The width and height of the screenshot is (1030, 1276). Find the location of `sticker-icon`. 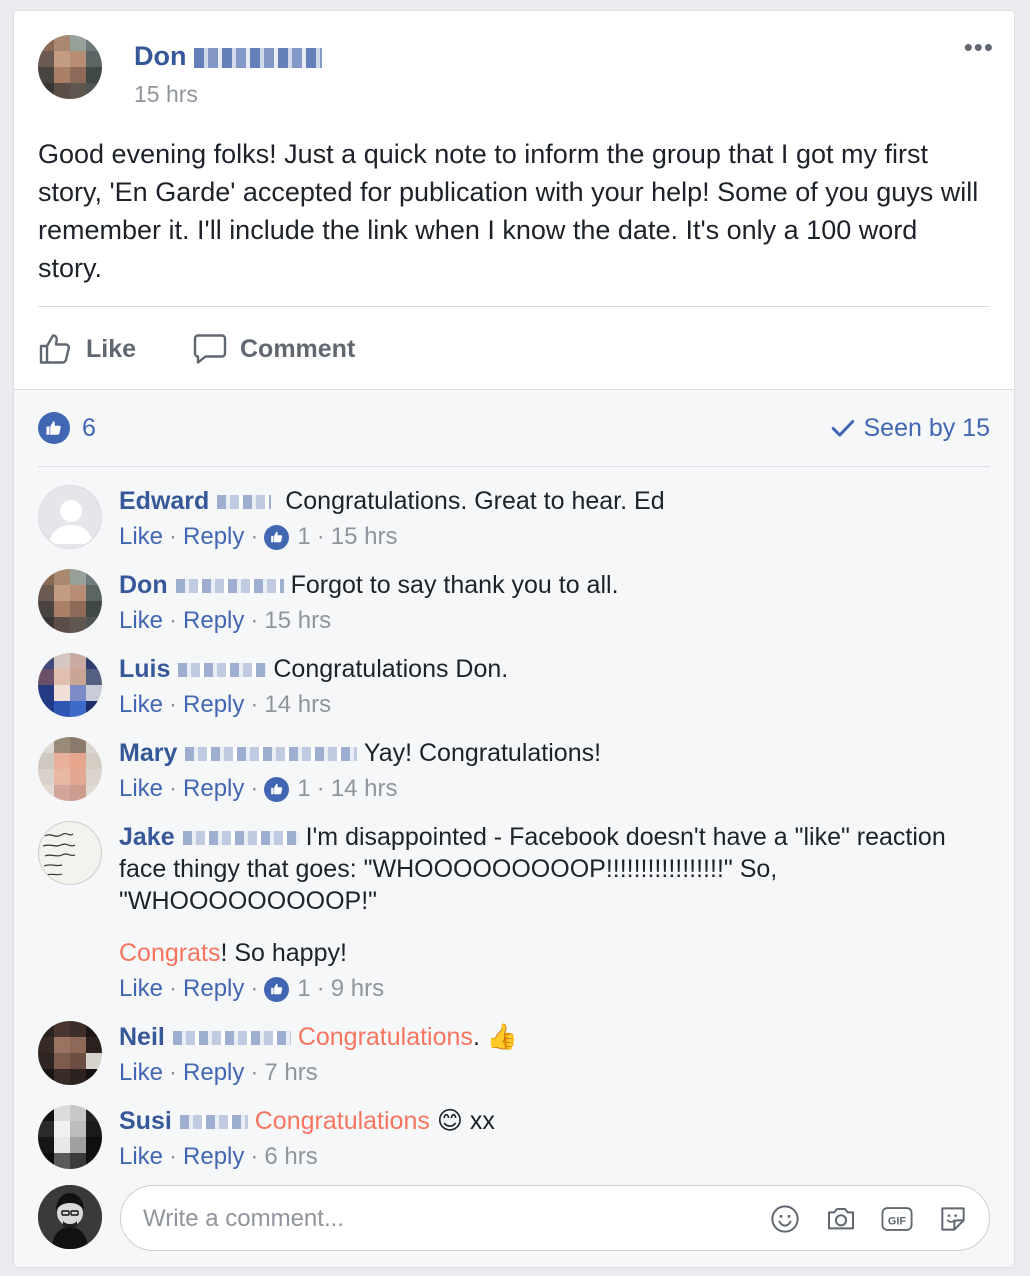

sticker-icon is located at coordinates (953, 1219).